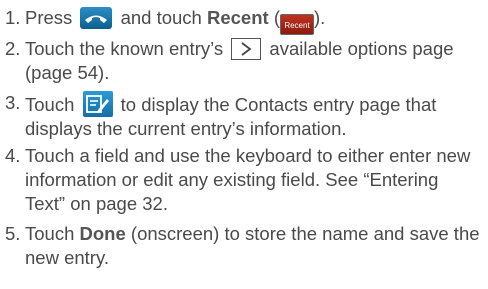 Image resolution: width=488 pixels, height=289 pixels. I want to click on edit-contact-icon, so click(97, 104).